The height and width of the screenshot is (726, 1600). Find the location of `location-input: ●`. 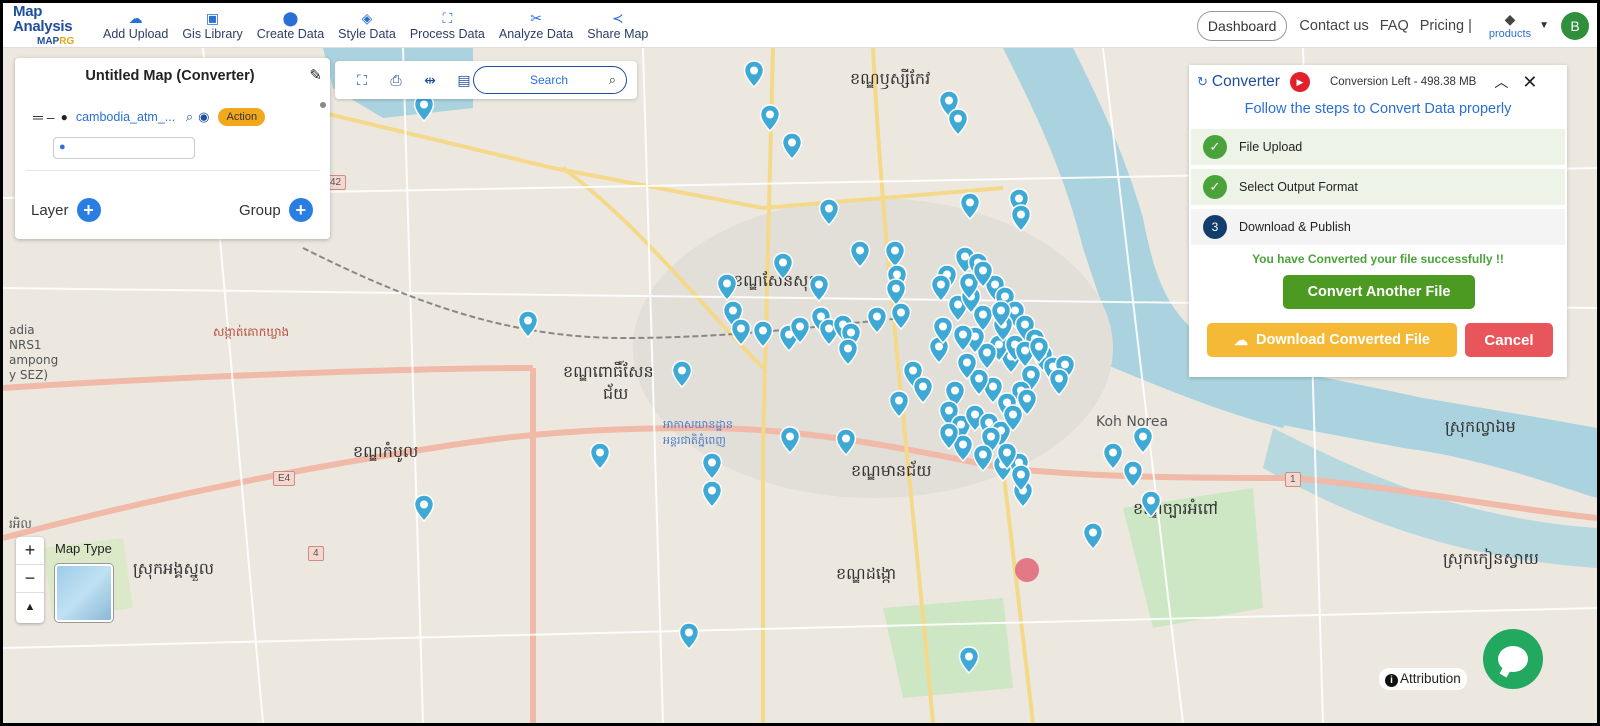

location-input: ● is located at coordinates (124, 148).